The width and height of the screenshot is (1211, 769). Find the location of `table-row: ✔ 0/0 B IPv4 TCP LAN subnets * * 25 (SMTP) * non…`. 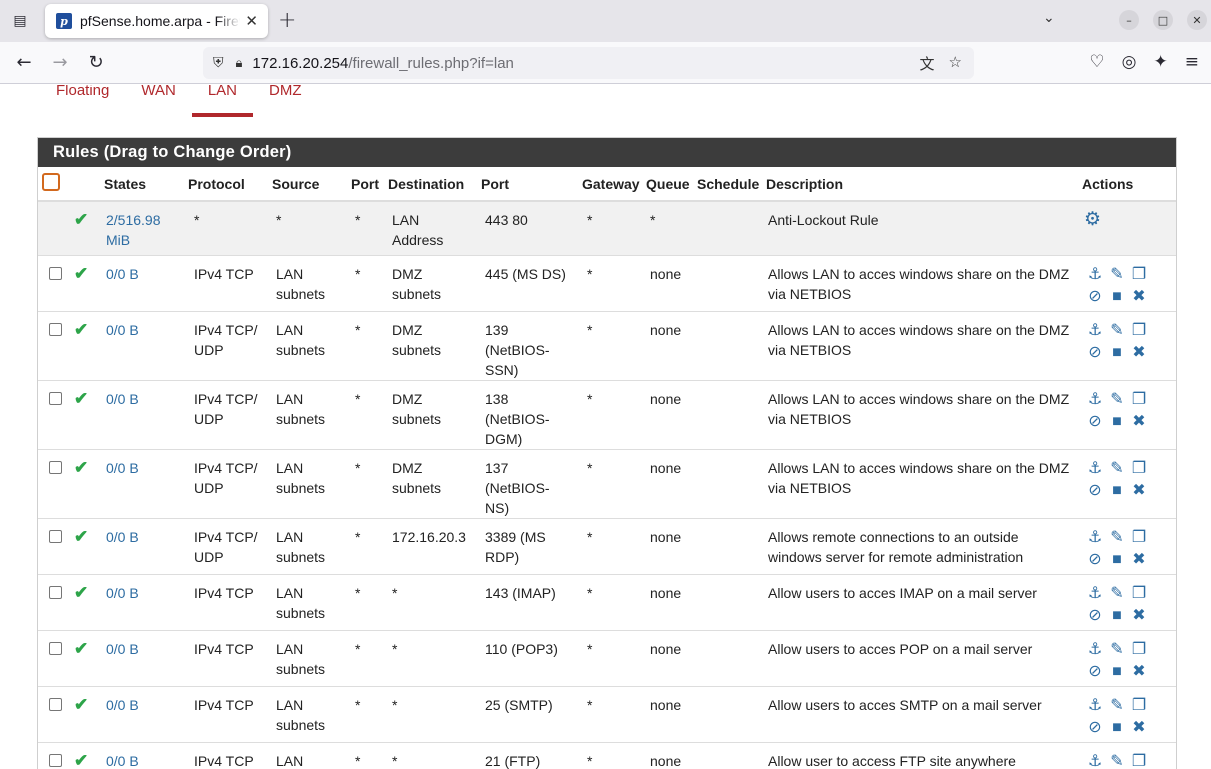

table-row: ✔ 0/0 B IPv4 TCP LAN subnets * * 25 (SMTP) * non… is located at coordinates (607, 713).